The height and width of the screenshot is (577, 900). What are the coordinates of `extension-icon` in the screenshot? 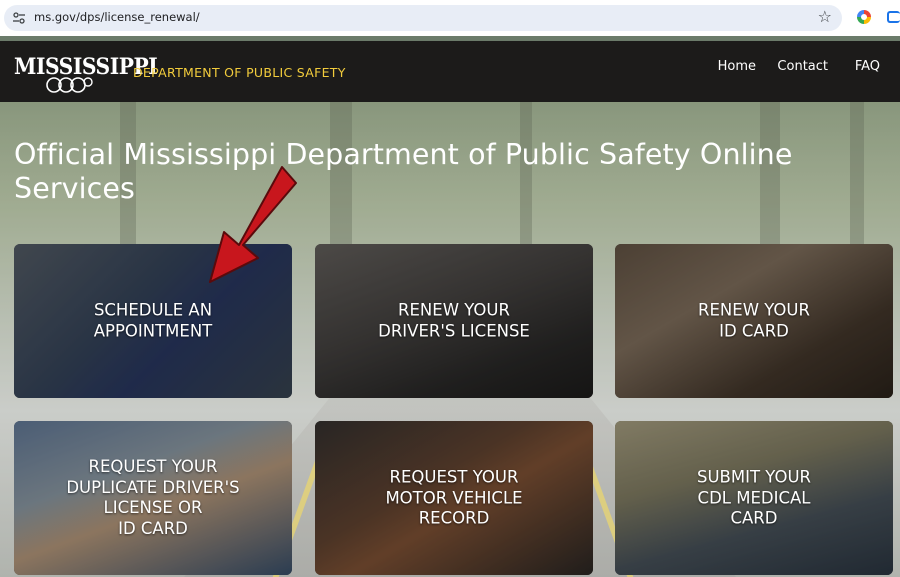 It's located at (864, 17).